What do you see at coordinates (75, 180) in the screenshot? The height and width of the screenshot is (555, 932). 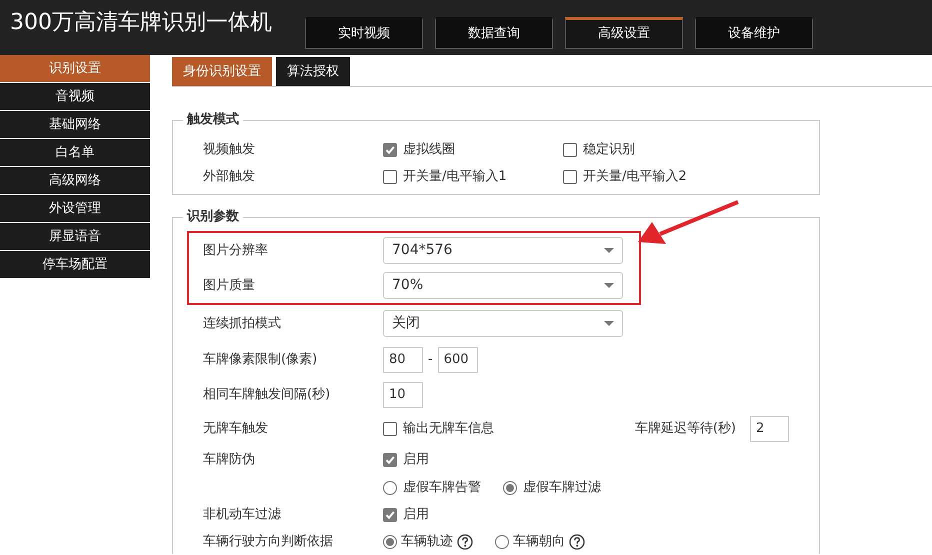 I see `sidebar-item: 高级网络` at bounding box center [75, 180].